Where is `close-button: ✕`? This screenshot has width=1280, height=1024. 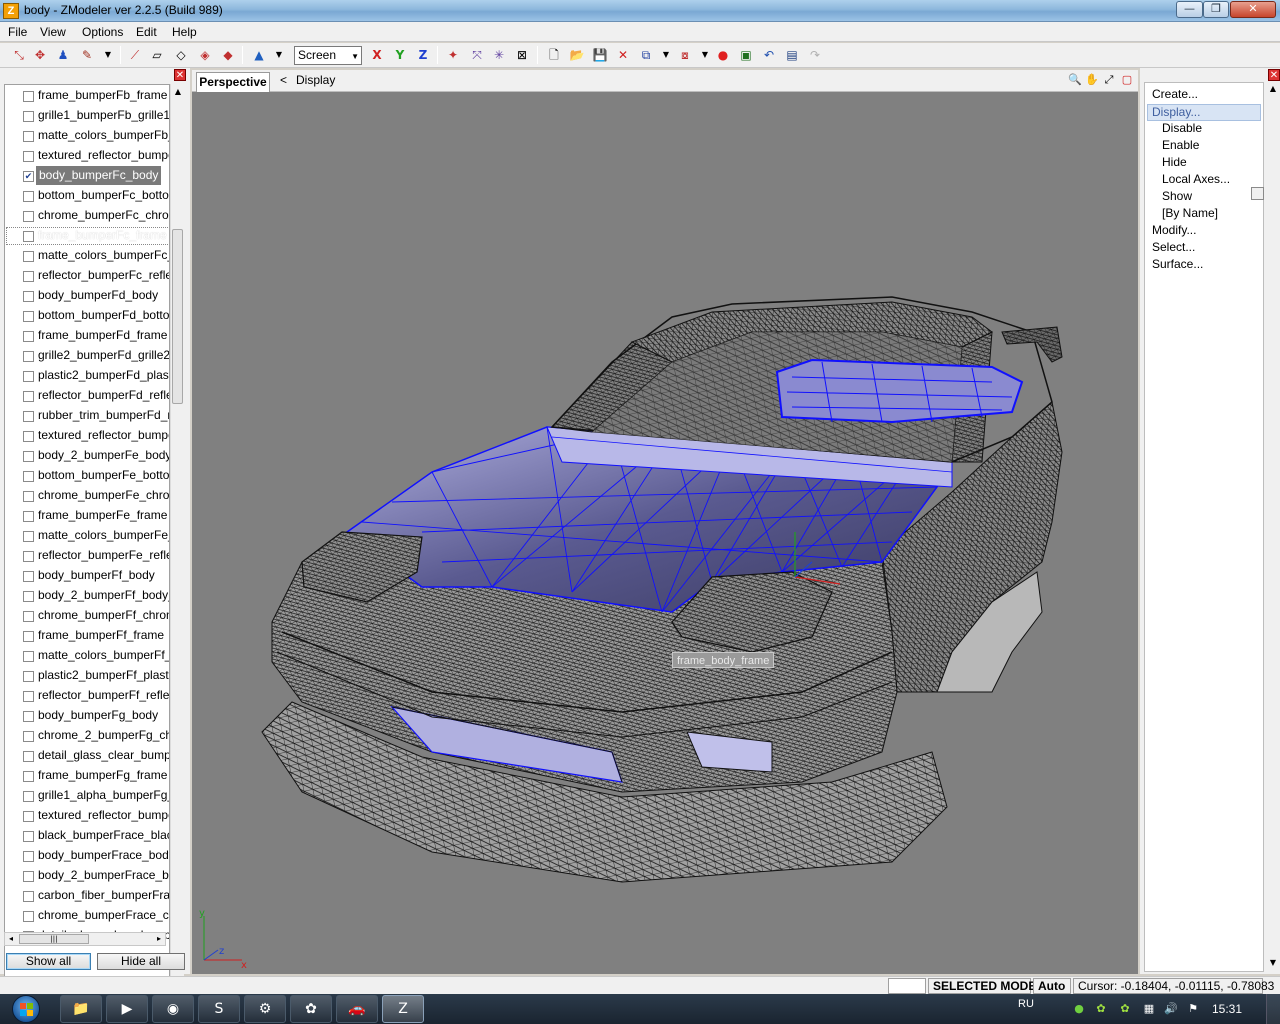
close-button: ✕ is located at coordinates (1253, 9).